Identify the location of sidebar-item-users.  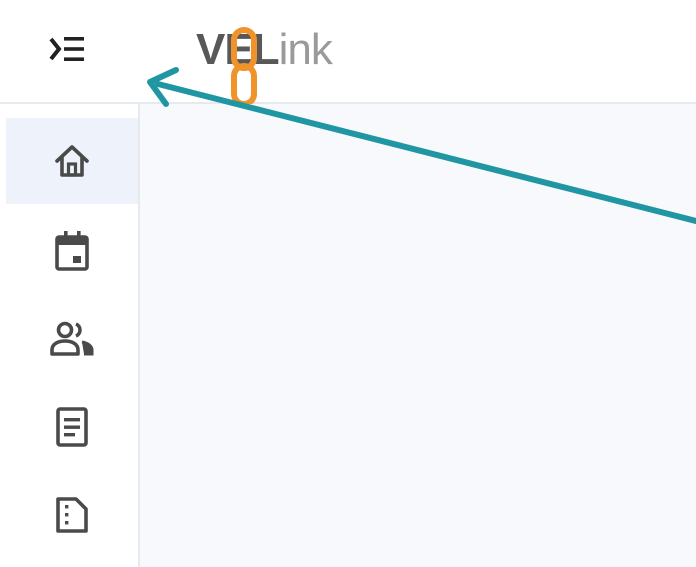
(72, 339).